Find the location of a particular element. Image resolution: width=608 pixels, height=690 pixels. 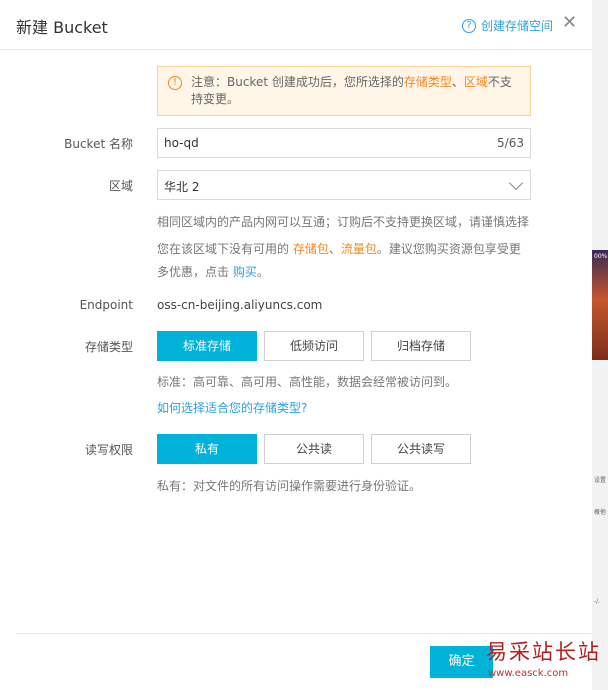

question-icon: ? is located at coordinates (469, 25).